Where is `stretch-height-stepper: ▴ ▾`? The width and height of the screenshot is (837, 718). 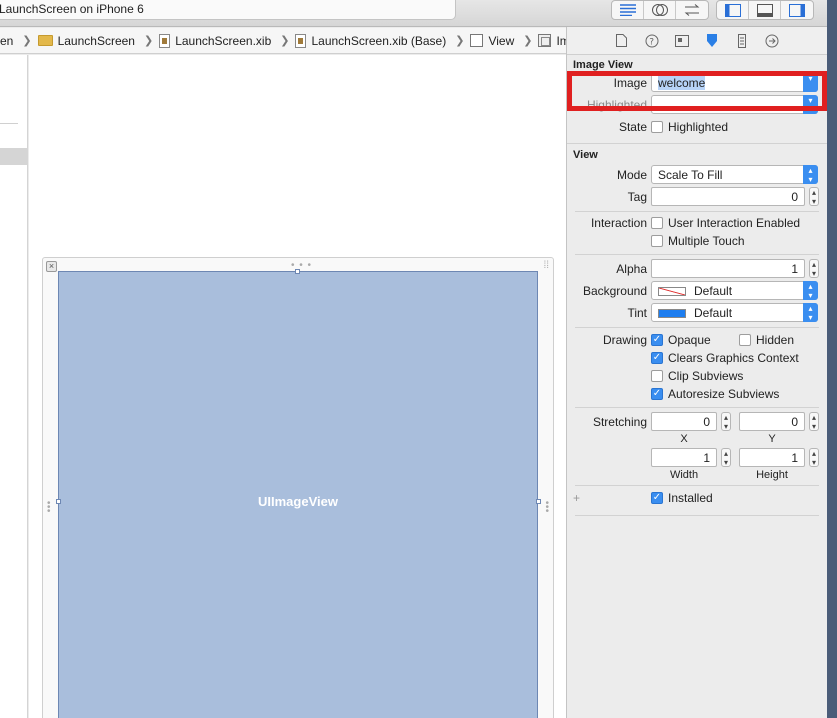
stretch-height-stepper: ▴ ▾ is located at coordinates (814, 457).